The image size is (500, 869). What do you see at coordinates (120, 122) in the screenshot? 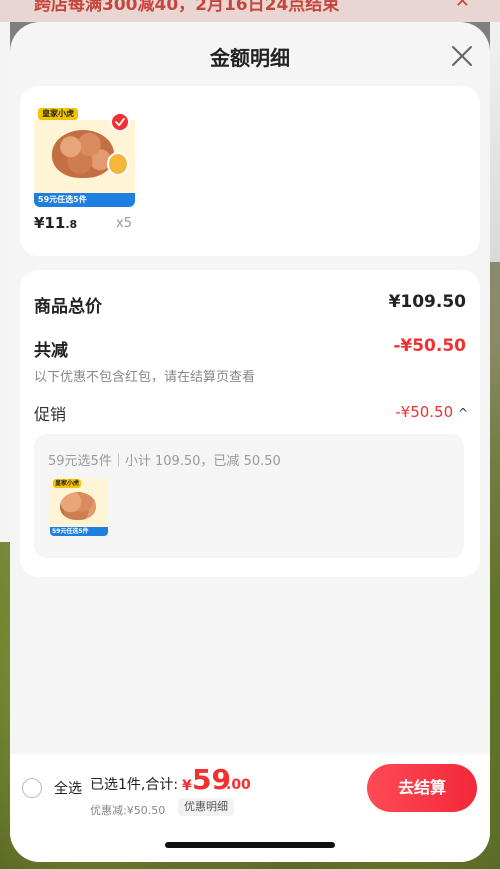
I see `checkmark-icon` at bounding box center [120, 122].